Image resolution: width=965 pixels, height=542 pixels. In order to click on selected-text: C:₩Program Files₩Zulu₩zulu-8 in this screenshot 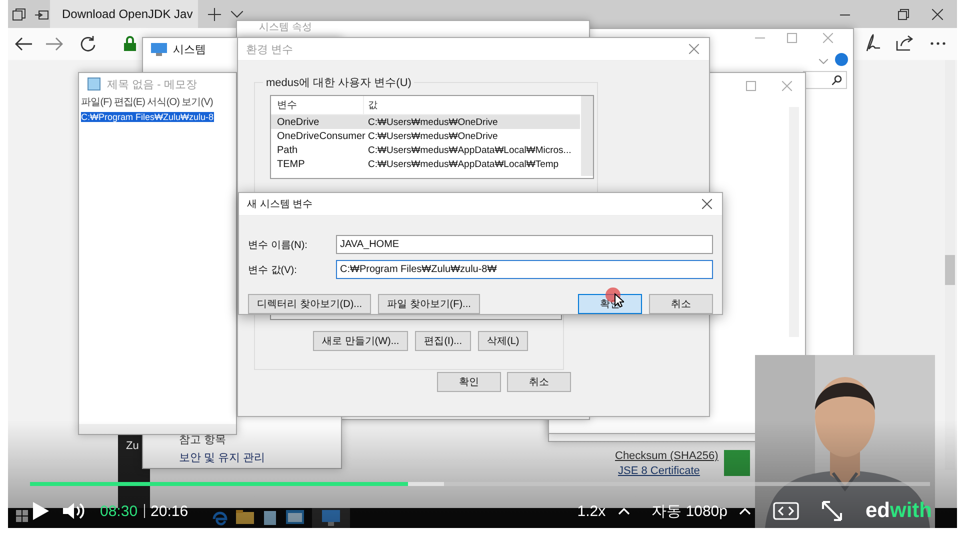, I will do `click(147, 117)`.